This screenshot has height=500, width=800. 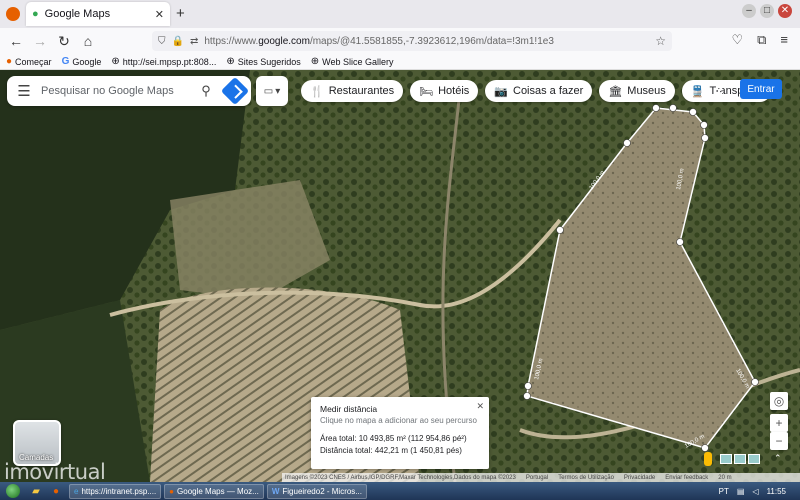 I want to click on restaurant-icon: 🍴, so click(x=317, y=91).